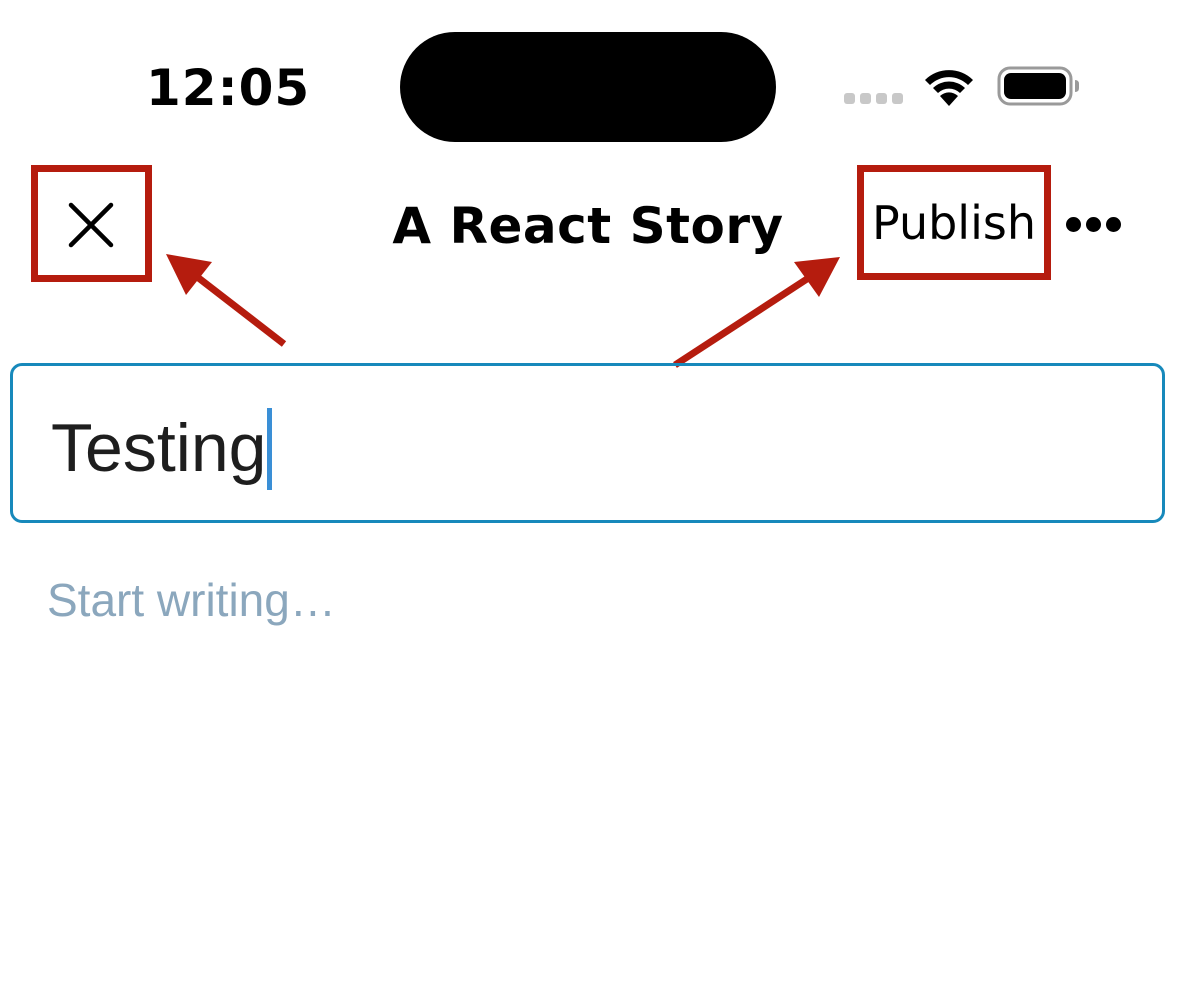 This screenshot has height=1000, width=1177. What do you see at coordinates (954, 223) in the screenshot?
I see `publish-button: Publish` at bounding box center [954, 223].